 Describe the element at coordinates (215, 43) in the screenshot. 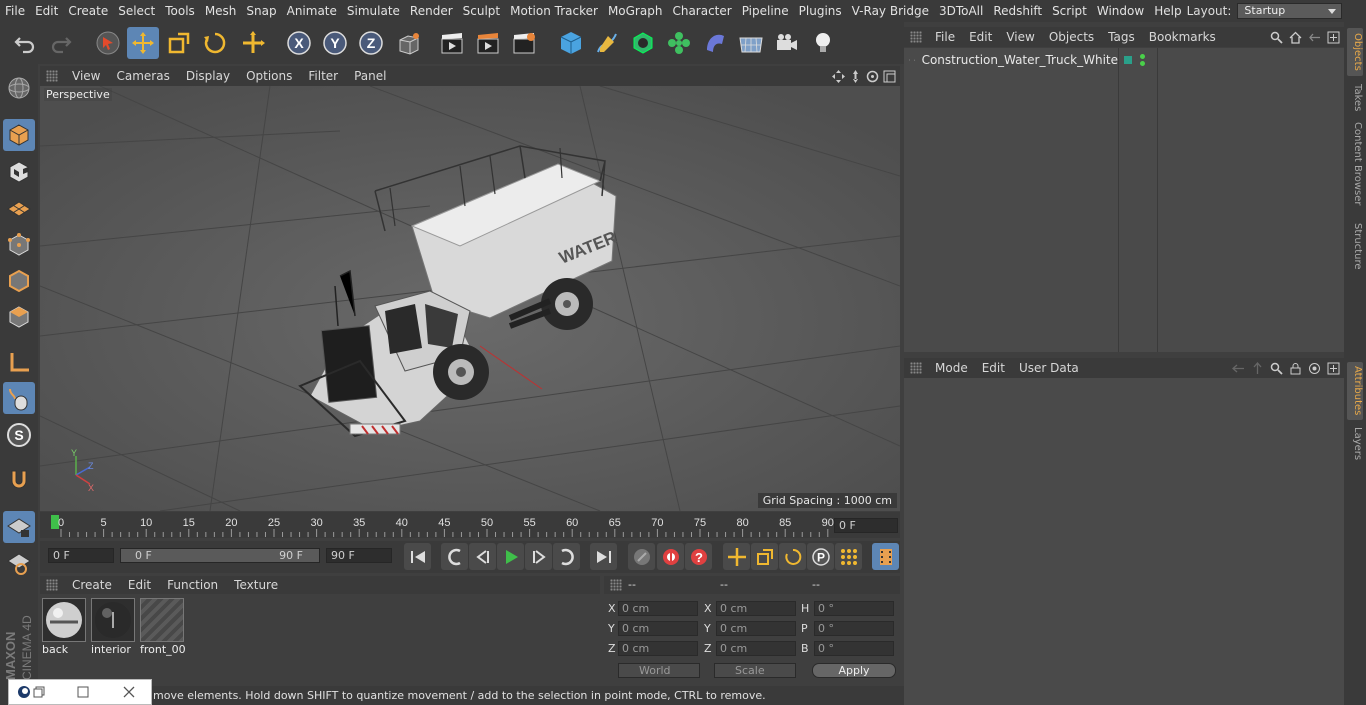

I see `rotate-tool-button` at that location.